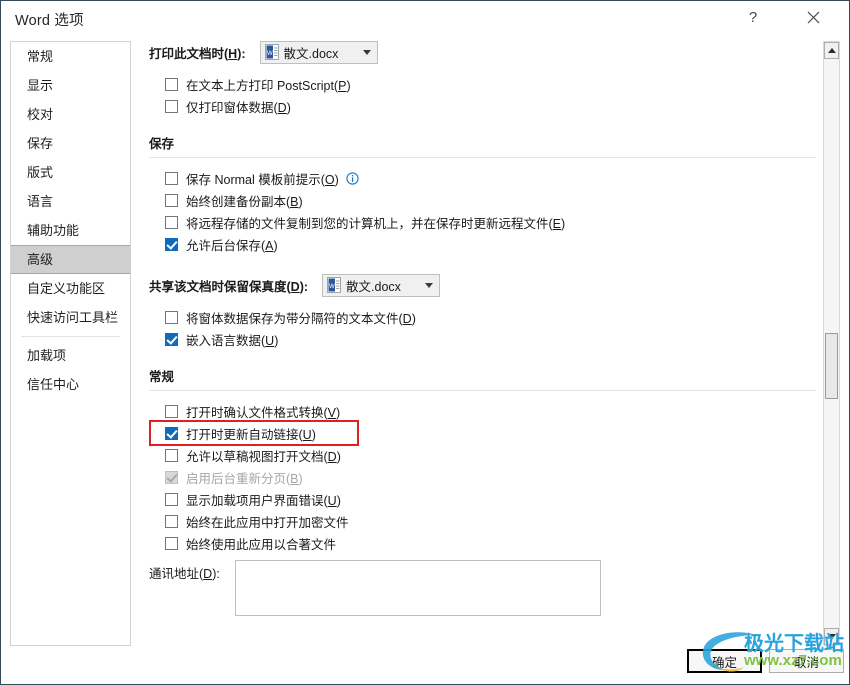 This screenshot has width=850, height=685. I want to click on question-mark-icon: ?, so click(753, 17).